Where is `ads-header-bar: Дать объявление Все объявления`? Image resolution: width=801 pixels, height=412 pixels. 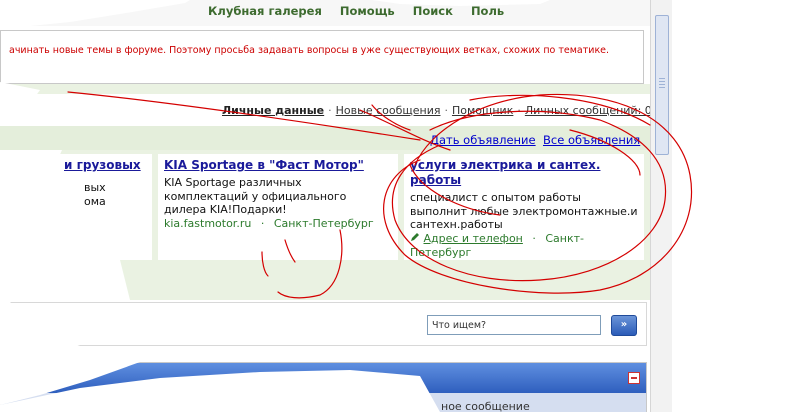 ads-header-bar: Дать объявление Все объявления is located at coordinates (325, 138).